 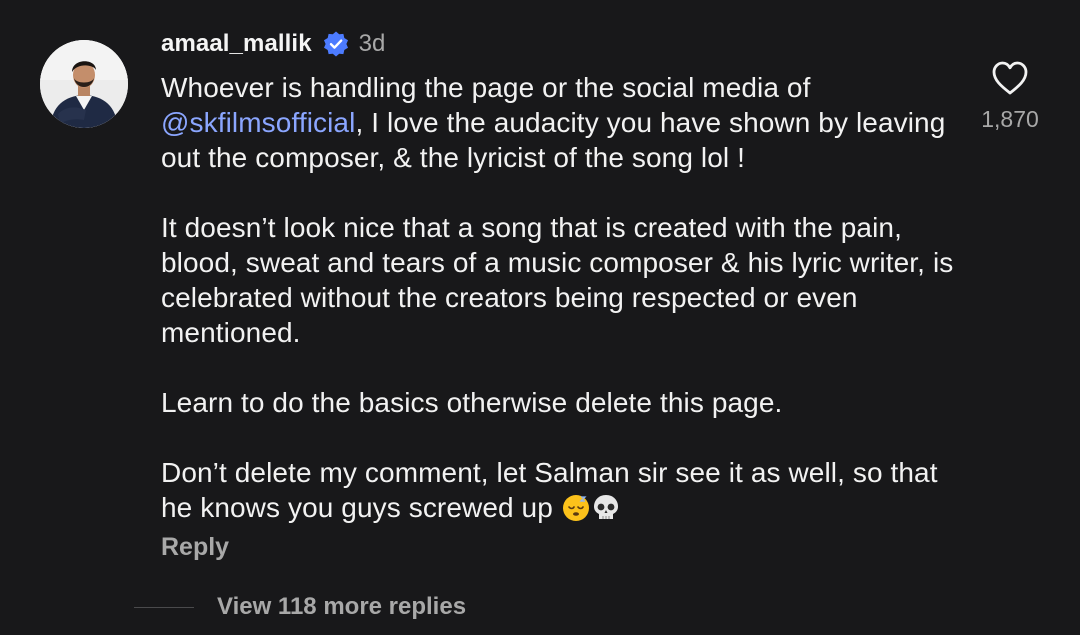 What do you see at coordinates (591, 508) in the screenshot?
I see `emoji-group` at bounding box center [591, 508].